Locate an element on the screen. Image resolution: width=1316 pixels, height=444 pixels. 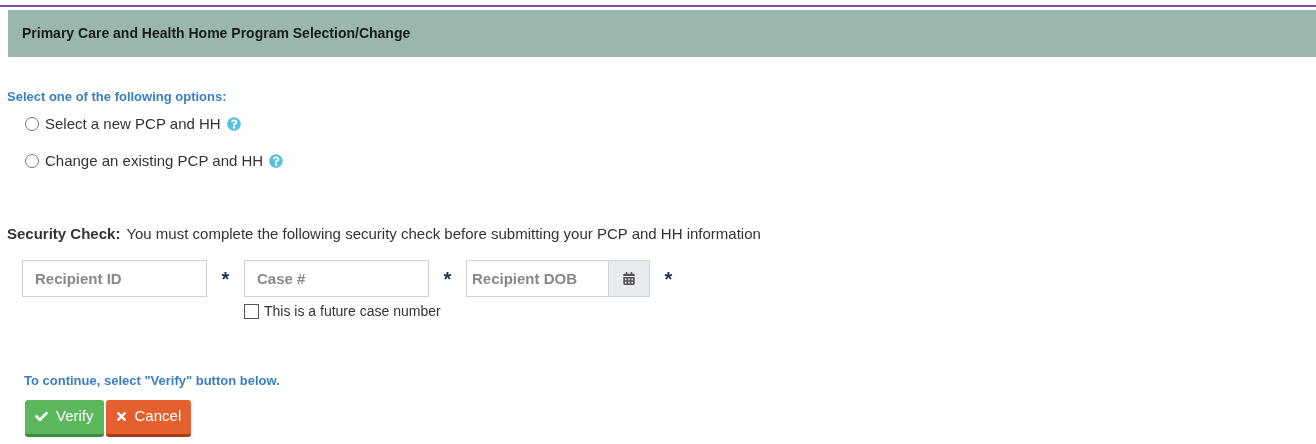
options-heading: Select one of the following options: is located at coordinates (117, 97).